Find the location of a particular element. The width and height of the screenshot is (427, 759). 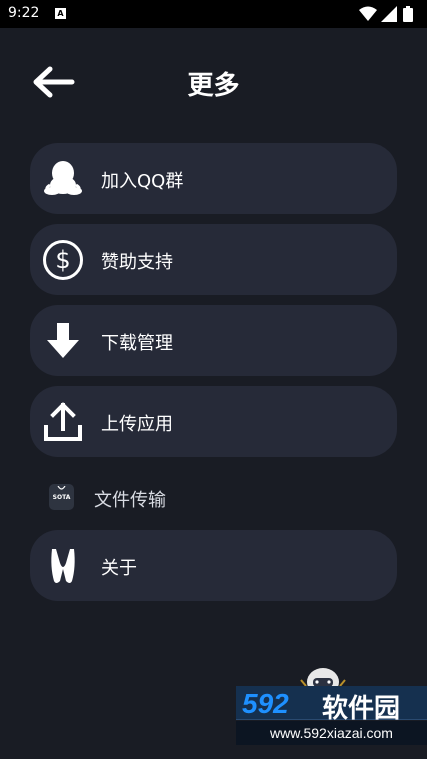

sota-bag-handle is located at coordinates (61, 488).